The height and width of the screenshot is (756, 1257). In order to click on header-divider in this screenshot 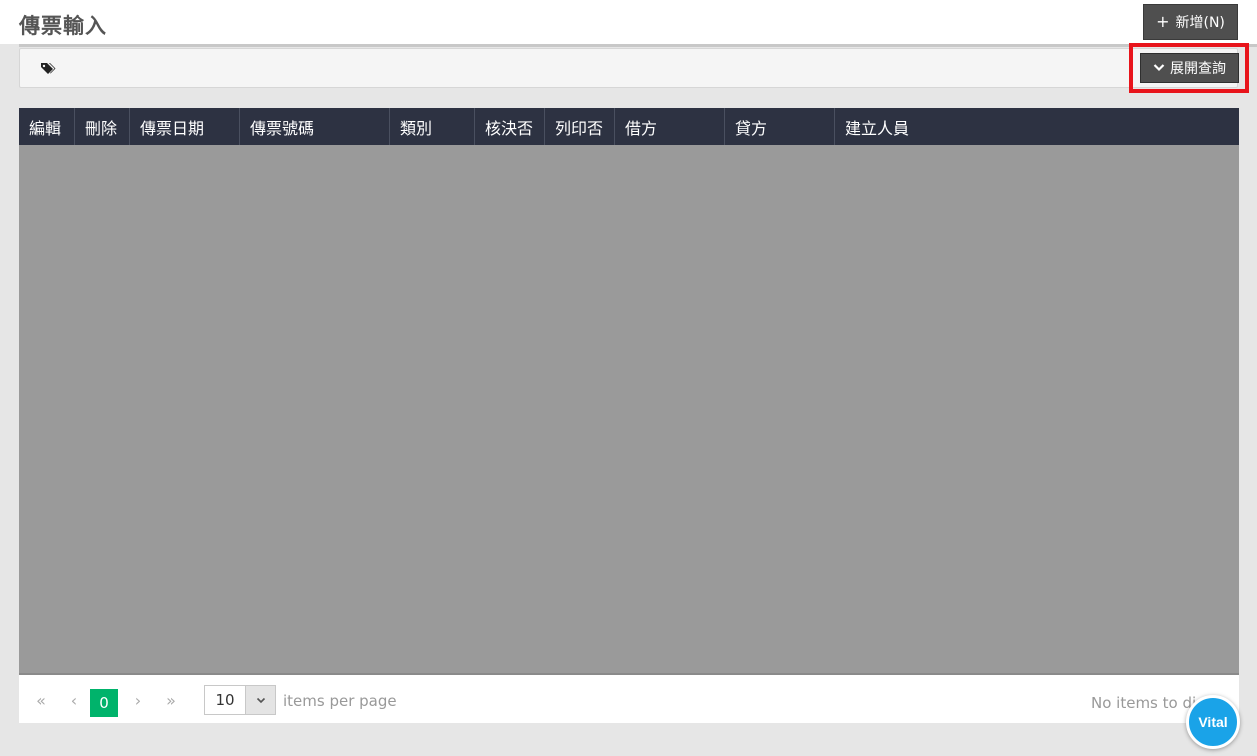, I will do `click(638, 45)`.